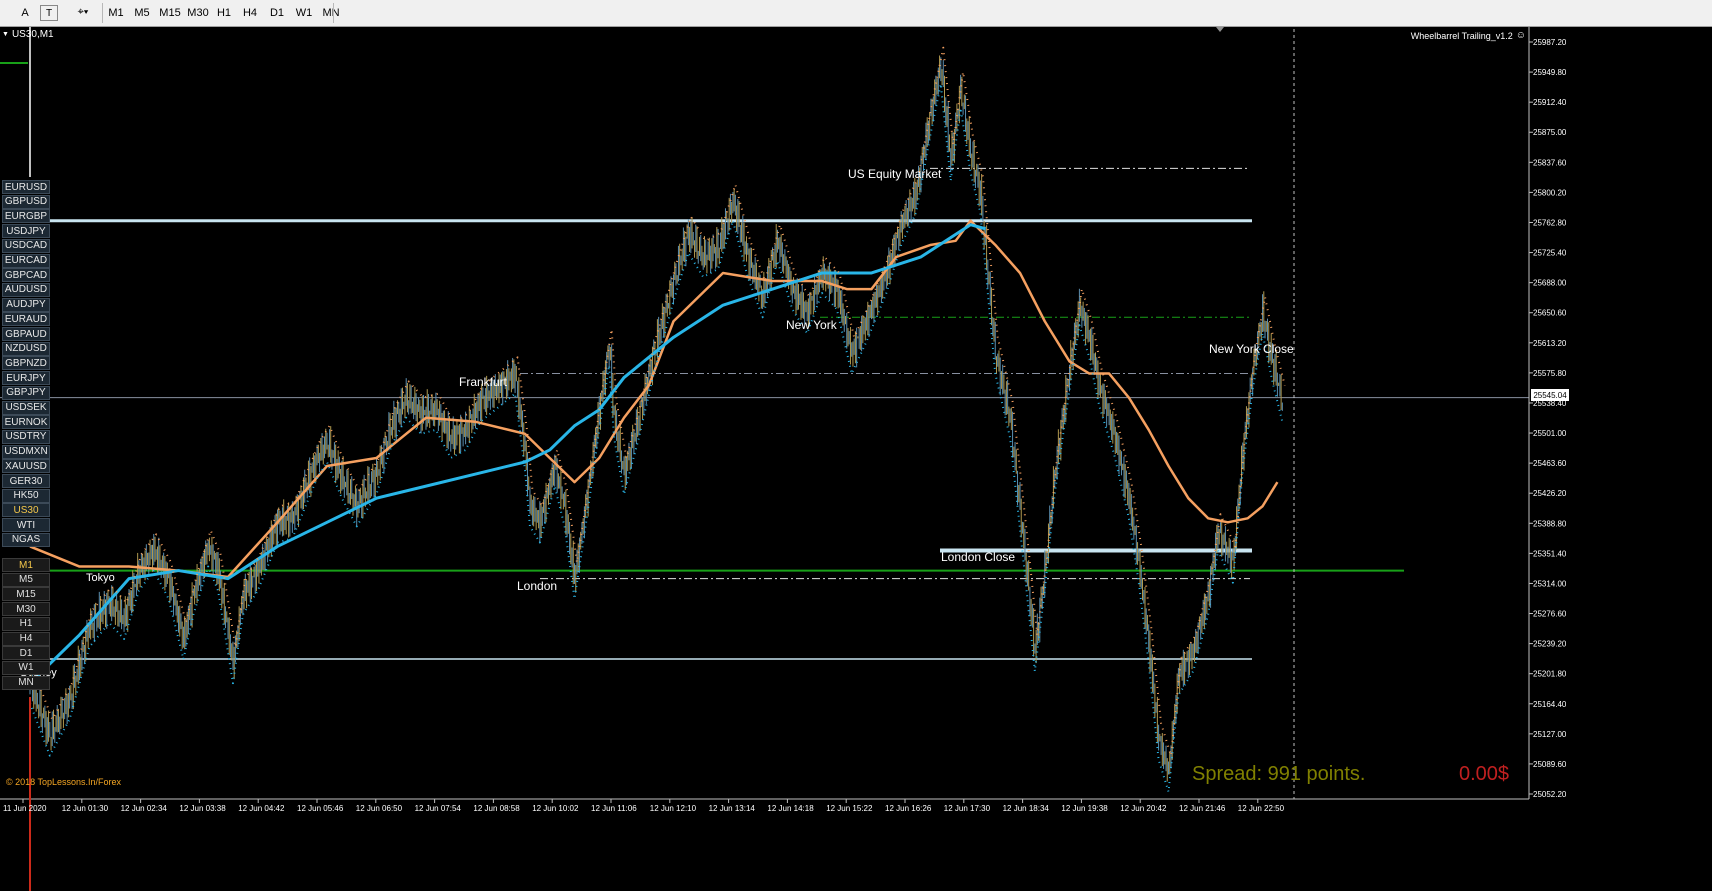  What do you see at coordinates (26, 348) in the screenshot?
I see `symbol-button-nzdusd: NZDUSD` at bounding box center [26, 348].